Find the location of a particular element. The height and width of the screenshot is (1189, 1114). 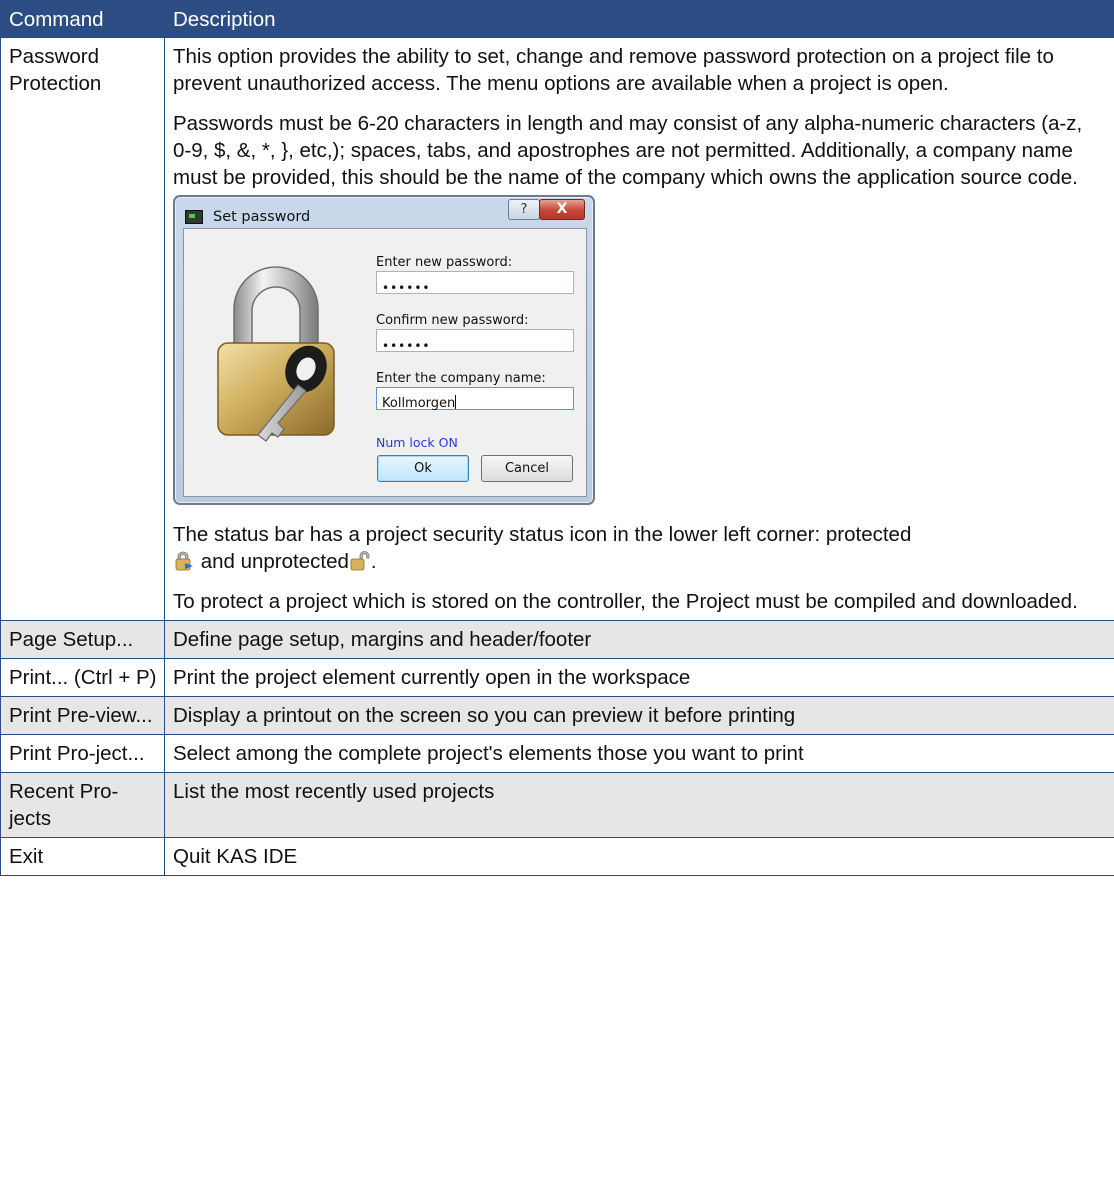

status-text-mid: and unprotected is located at coordinates (274, 561).